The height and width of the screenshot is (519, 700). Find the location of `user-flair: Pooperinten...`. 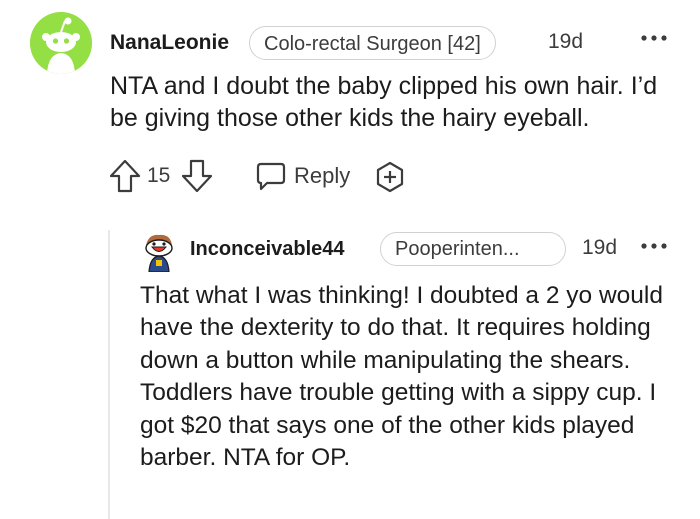

user-flair: Pooperinten... is located at coordinates (473, 249).